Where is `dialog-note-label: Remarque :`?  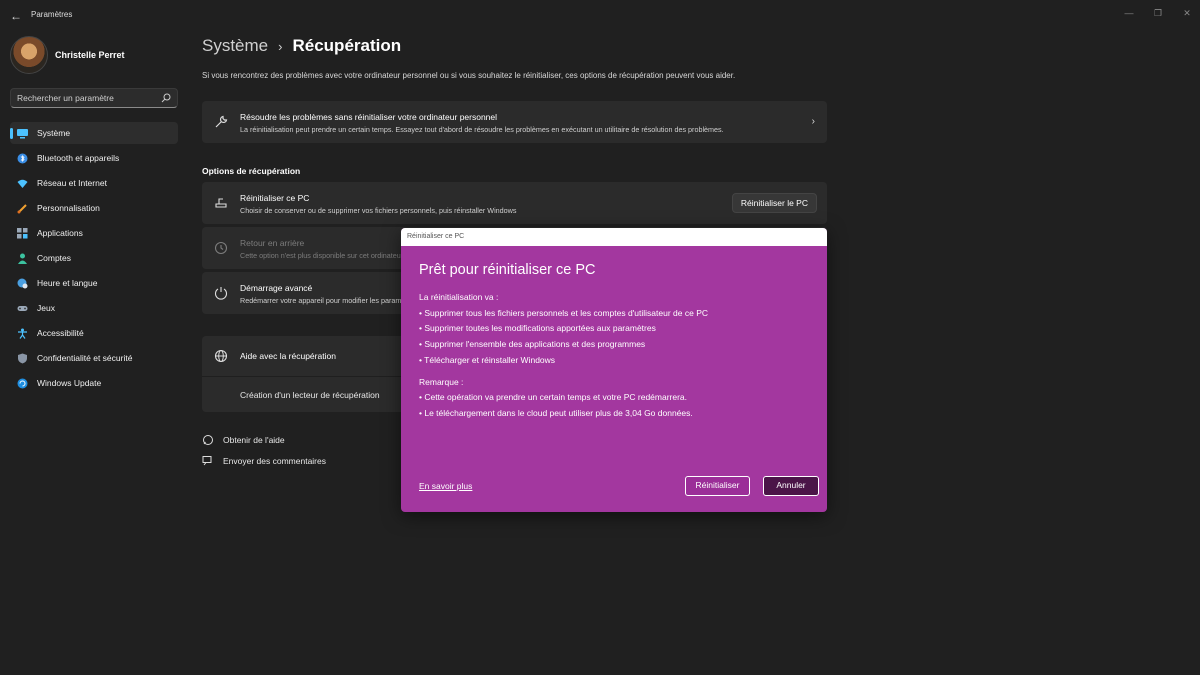
dialog-note-label: Remarque : is located at coordinates (441, 381).